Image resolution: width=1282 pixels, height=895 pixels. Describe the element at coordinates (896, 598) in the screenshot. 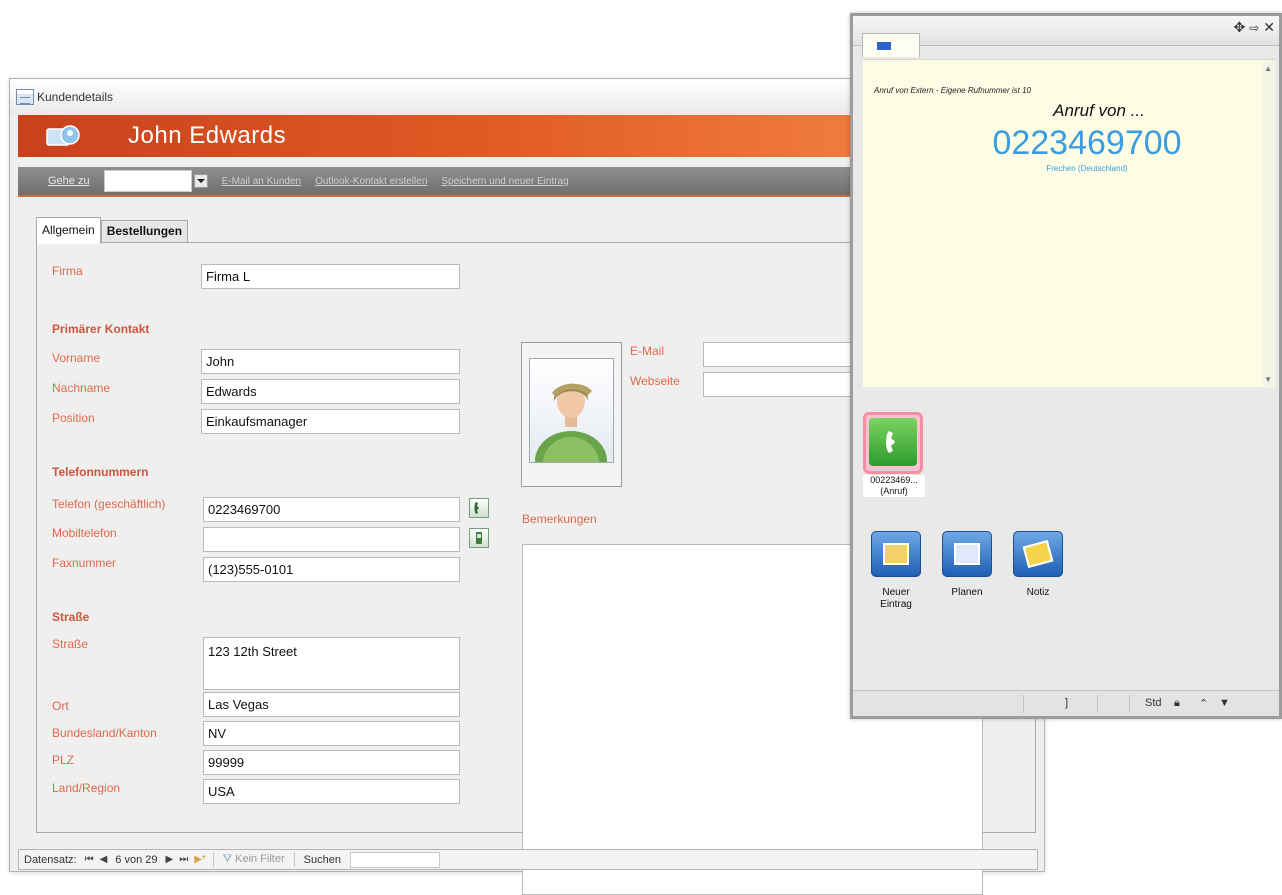

I see `new-entry-label: Neuer Eintrag` at that location.